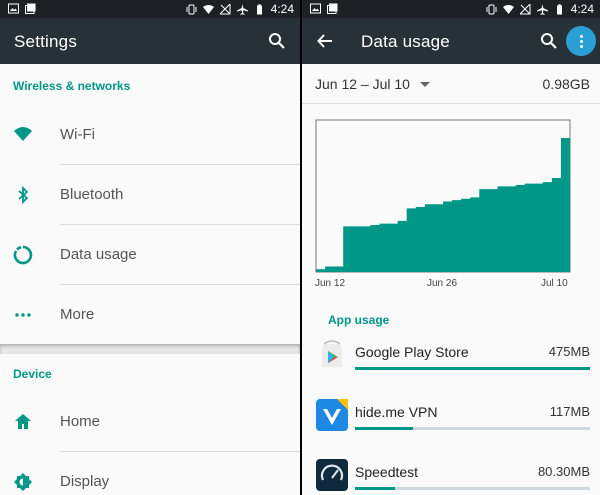 The height and width of the screenshot is (495, 600). Describe the element at coordinates (325, 41) in the screenshot. I see `back-arrow-icon` at that location.